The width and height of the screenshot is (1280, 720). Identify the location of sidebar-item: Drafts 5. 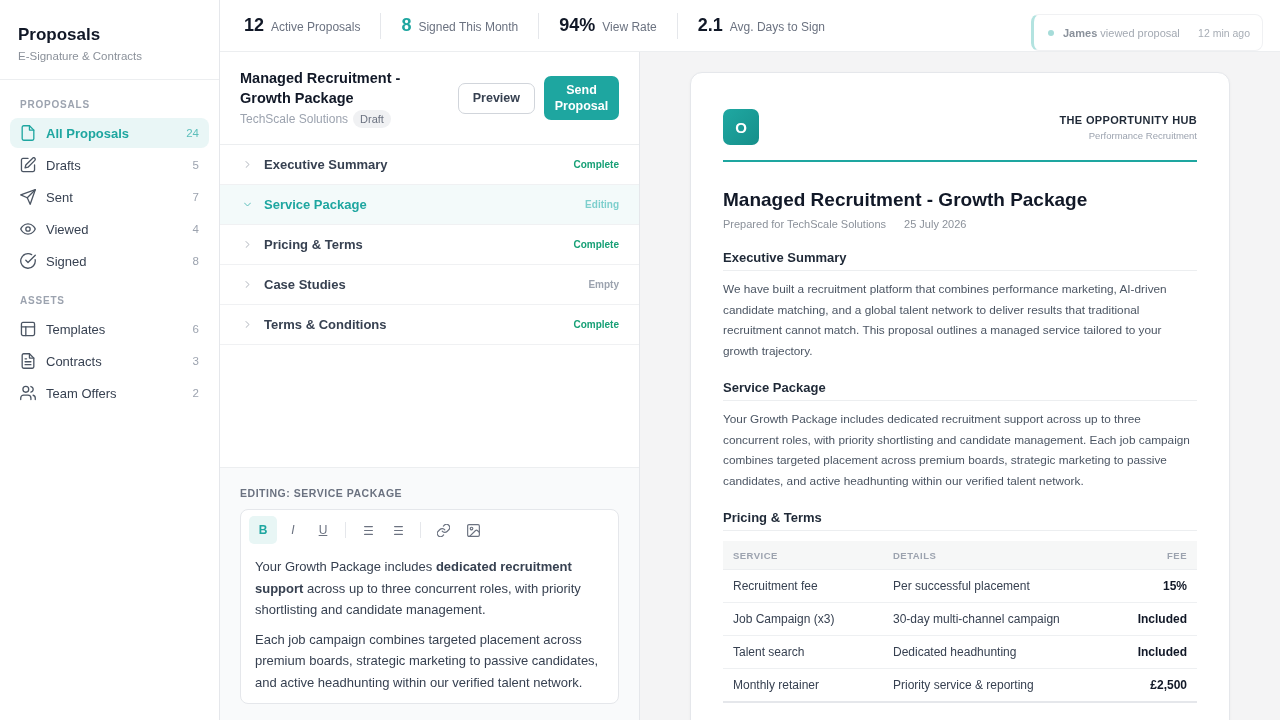
(109, 165).